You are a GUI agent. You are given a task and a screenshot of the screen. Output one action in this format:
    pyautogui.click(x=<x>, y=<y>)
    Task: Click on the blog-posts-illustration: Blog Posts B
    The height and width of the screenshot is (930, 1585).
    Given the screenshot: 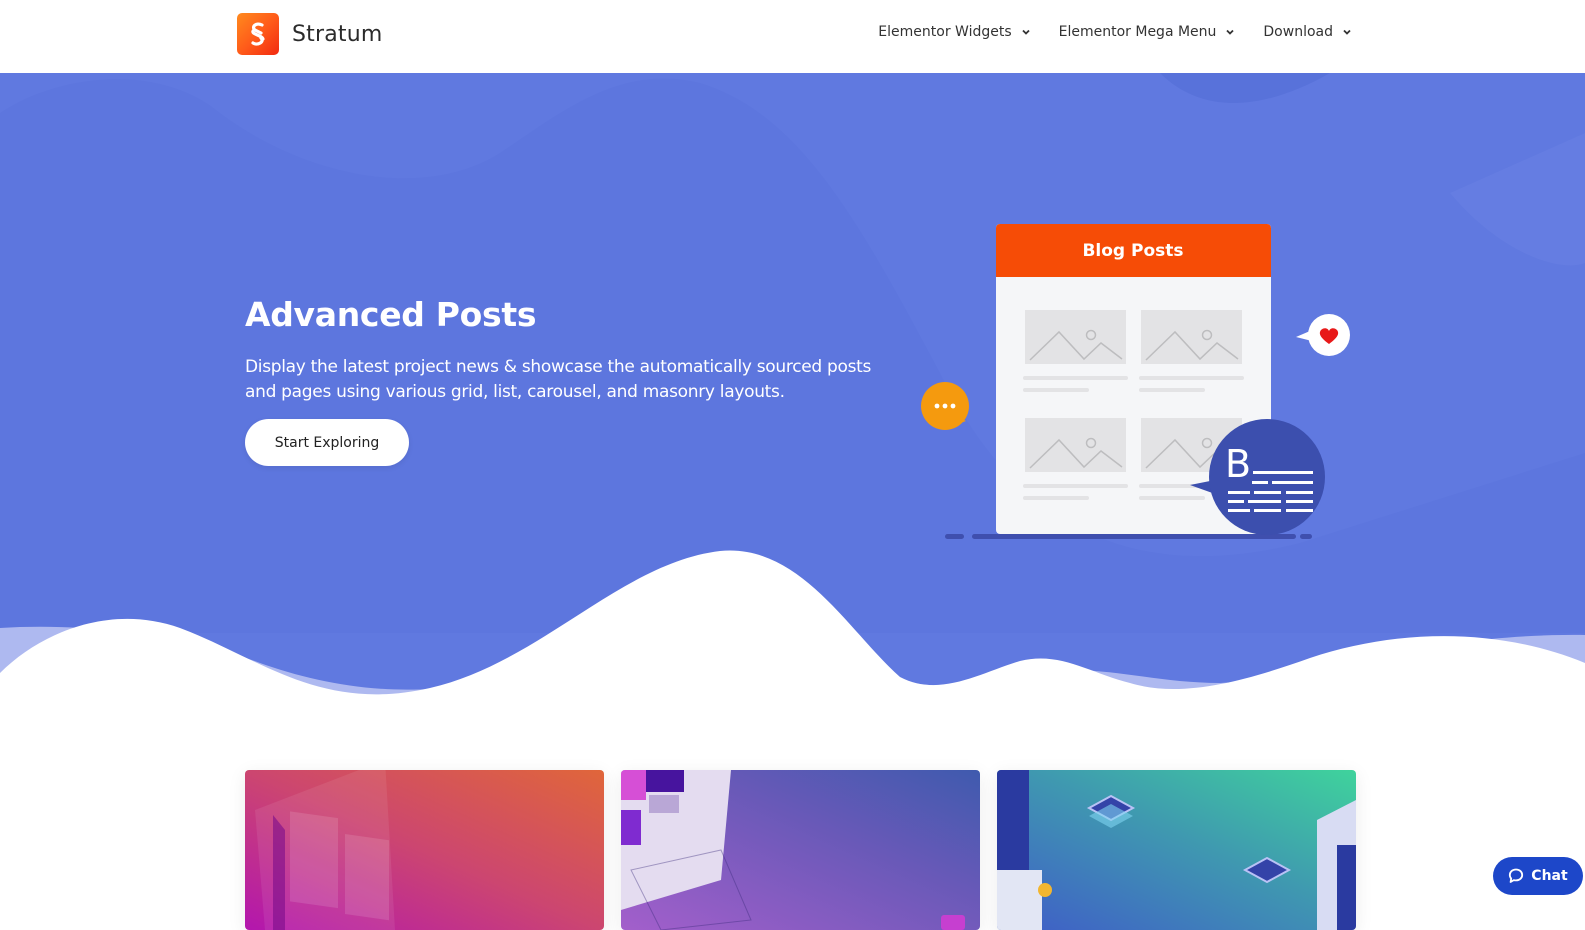 What is the action you would take?
    pyautogui.click(x=1135, y=381)
    